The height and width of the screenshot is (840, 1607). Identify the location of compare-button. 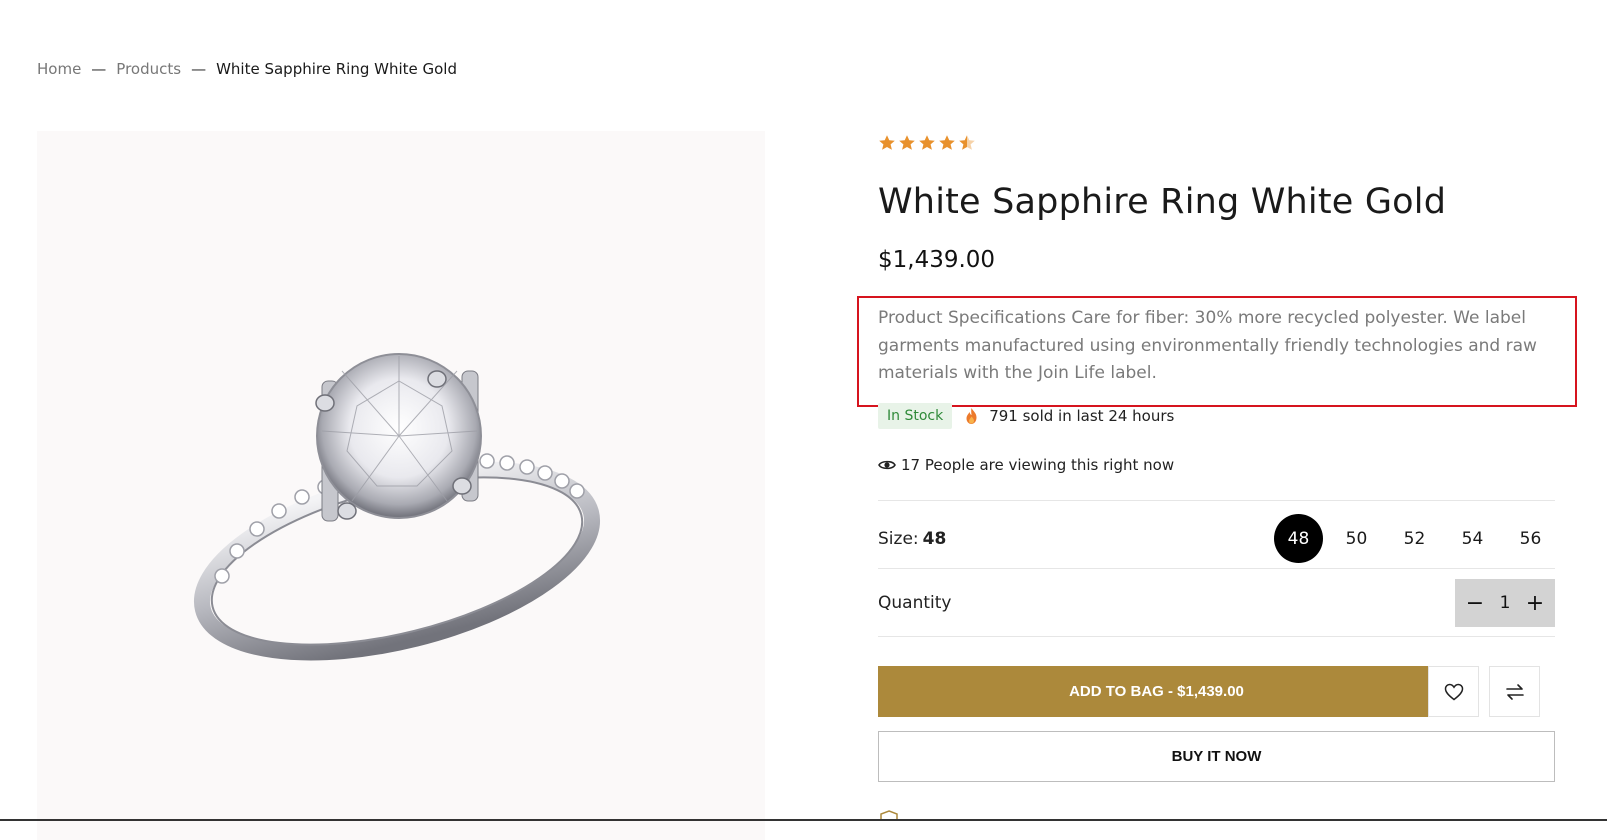
(1514, 691).